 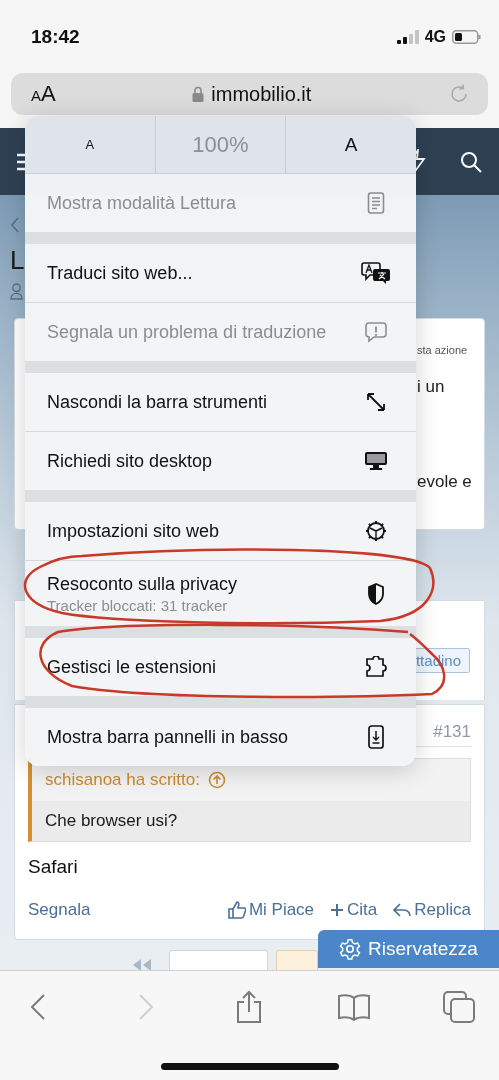 I want to click on puzzle-piece-icon, so click(x=376, y=667).